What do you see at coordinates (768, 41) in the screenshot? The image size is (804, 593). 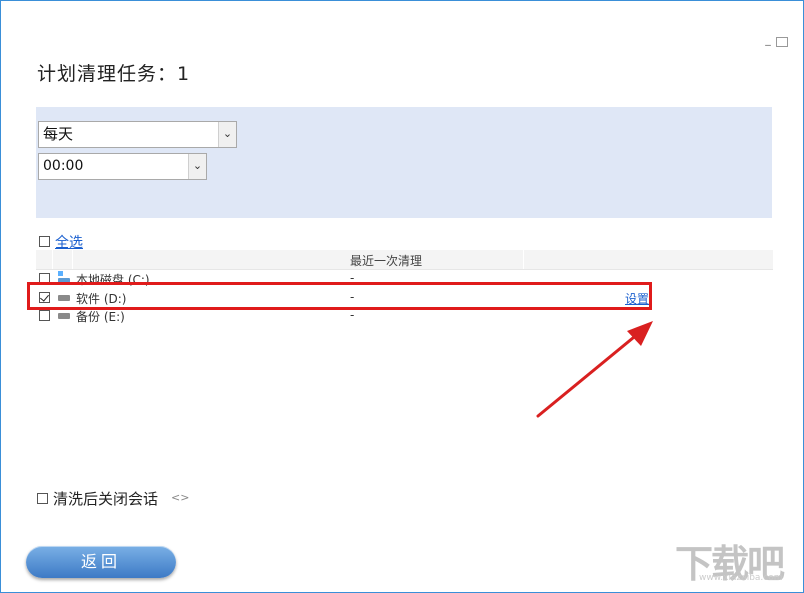 I see `minimize-icon: _` at bounding box center [768, 41].